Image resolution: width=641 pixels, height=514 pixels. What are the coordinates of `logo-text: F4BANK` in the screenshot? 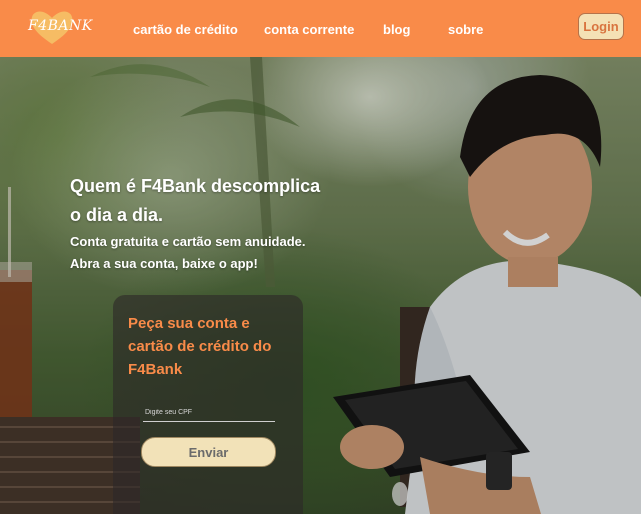 It's located at (60, 26).